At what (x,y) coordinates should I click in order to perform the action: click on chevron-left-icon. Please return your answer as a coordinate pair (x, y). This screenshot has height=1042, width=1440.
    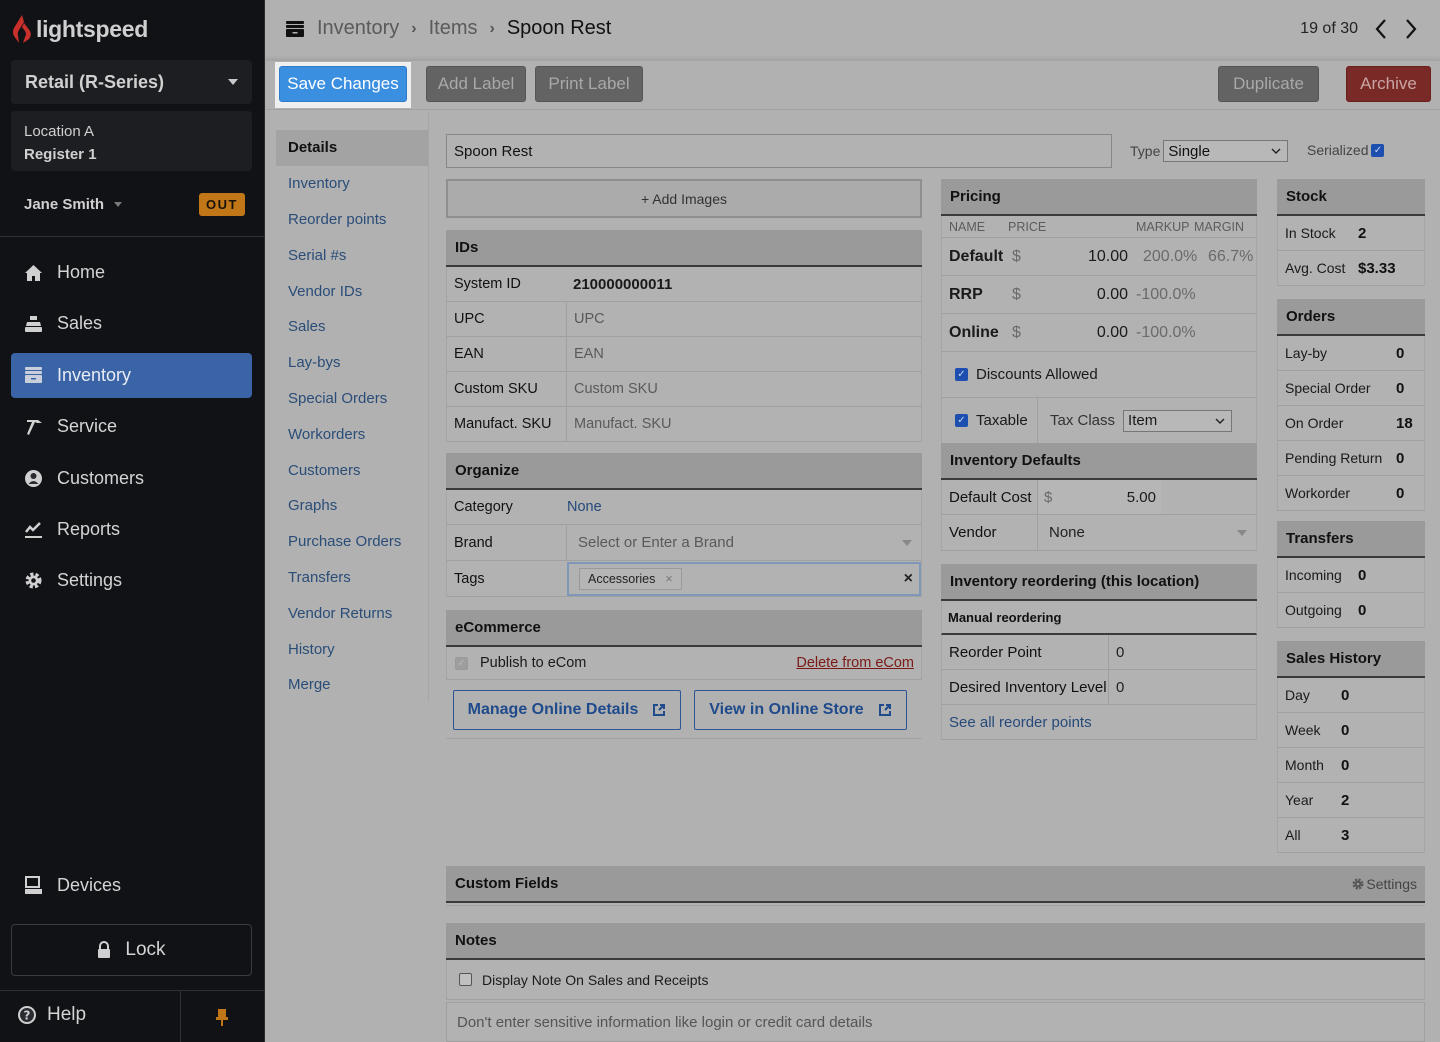
    Looking at the image, I should click on (1381, 29).